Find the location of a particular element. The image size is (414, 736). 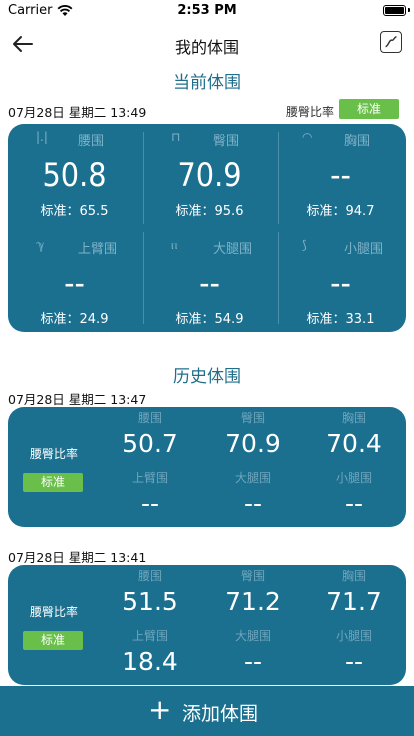

arm-icon: ℽ is located at coordinates (40, 245).